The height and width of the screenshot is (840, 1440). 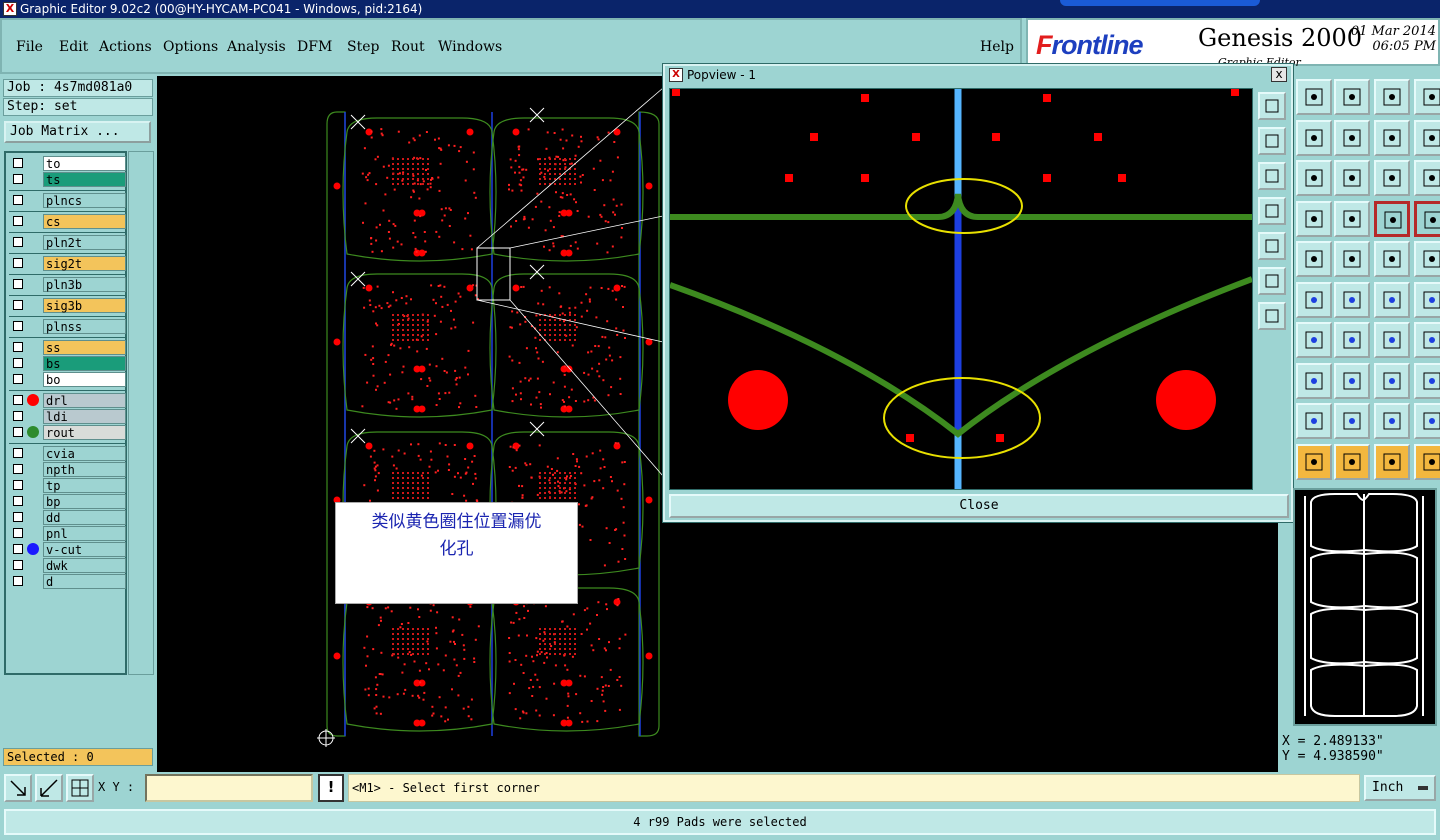 I want to click on pv-zoom-out-icon, so click(x=1272, y=176).